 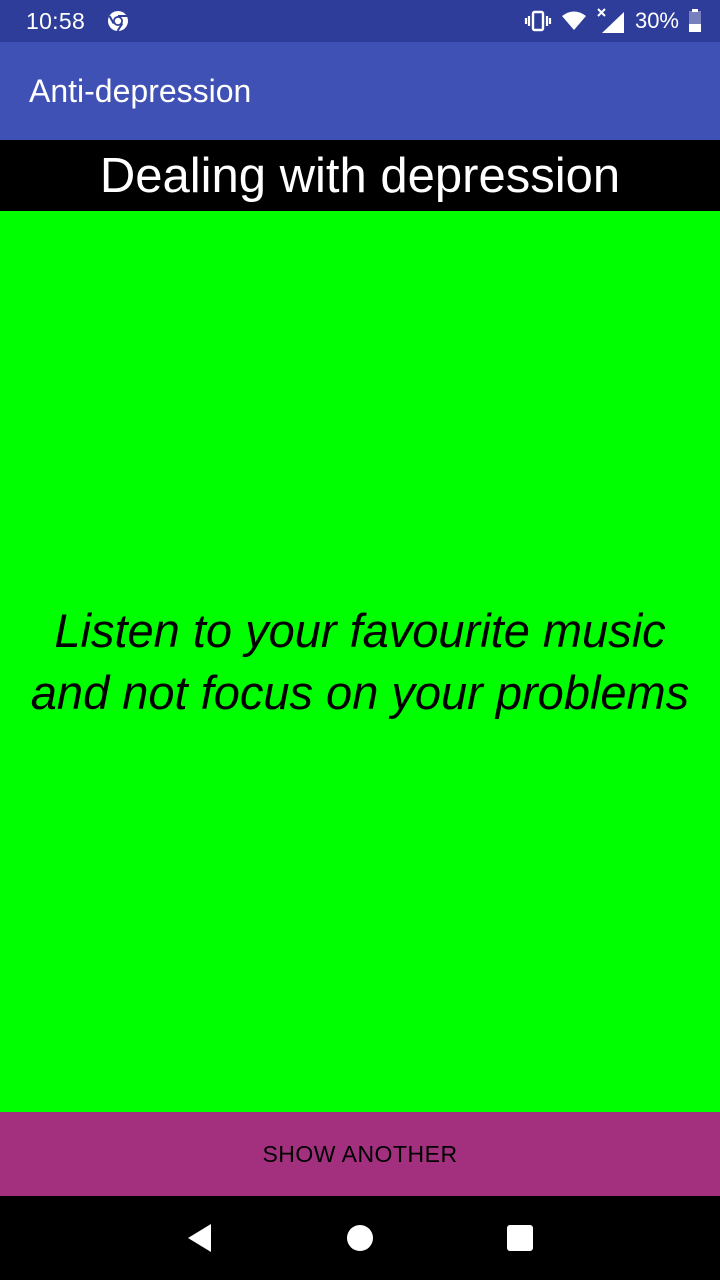 I want to click on status-time: 10:58, so click(x=56, y=20).